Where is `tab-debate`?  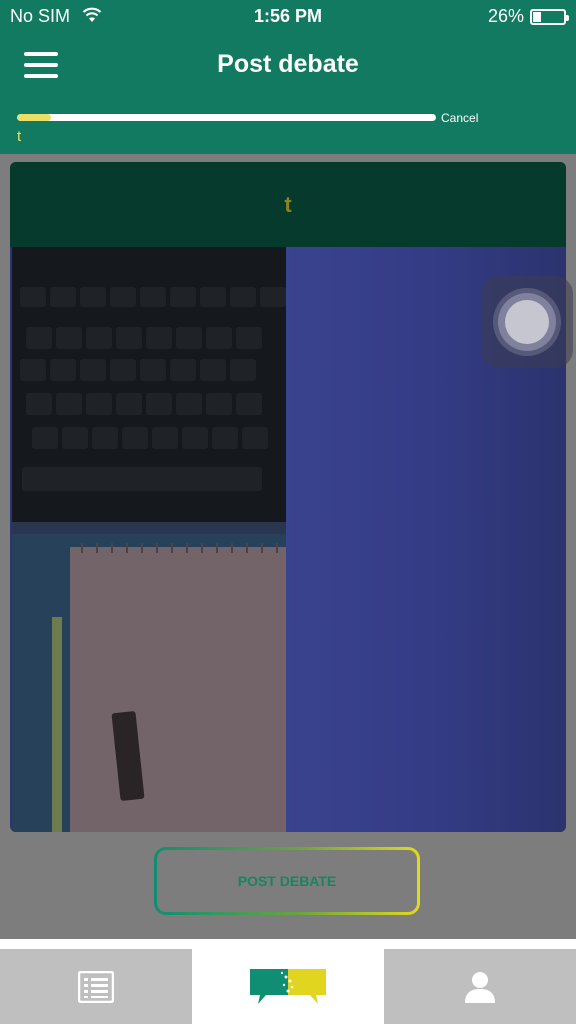 tab-debate is located at coordinates (288, 986).